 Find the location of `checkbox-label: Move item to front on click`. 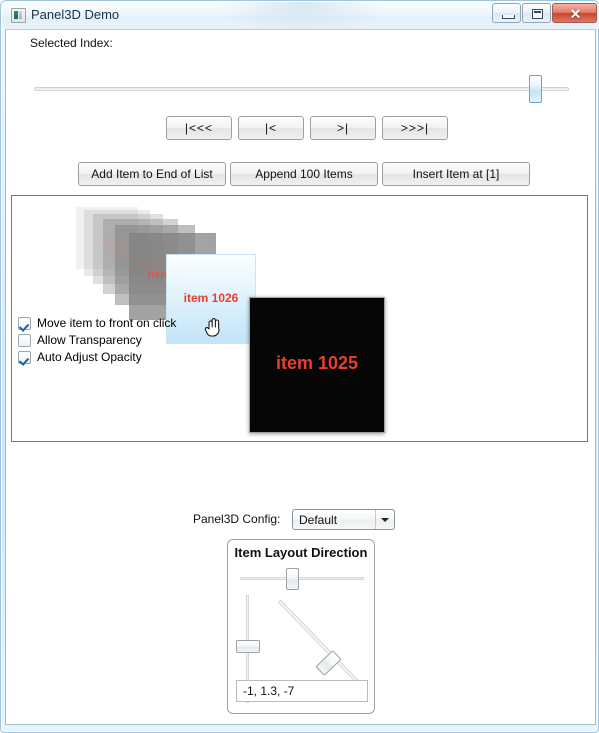

checkbox-label: Move item to front on click is located at coordinates (107, 323).